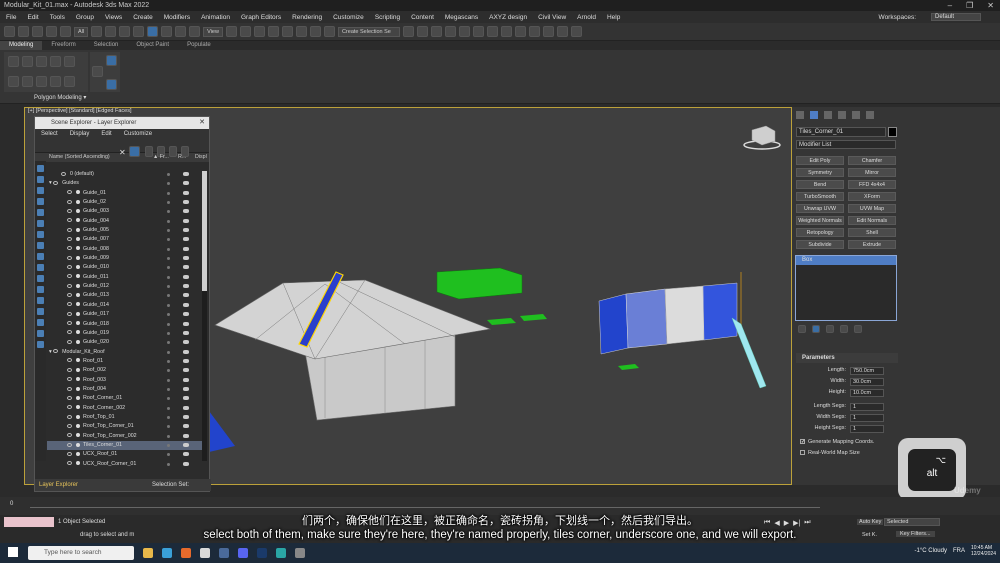 The height and width of the screenshot is (563, 1000). Describe the element at coordinates (300, 553) in the screenshot. I see `notepad-icon` at that location.